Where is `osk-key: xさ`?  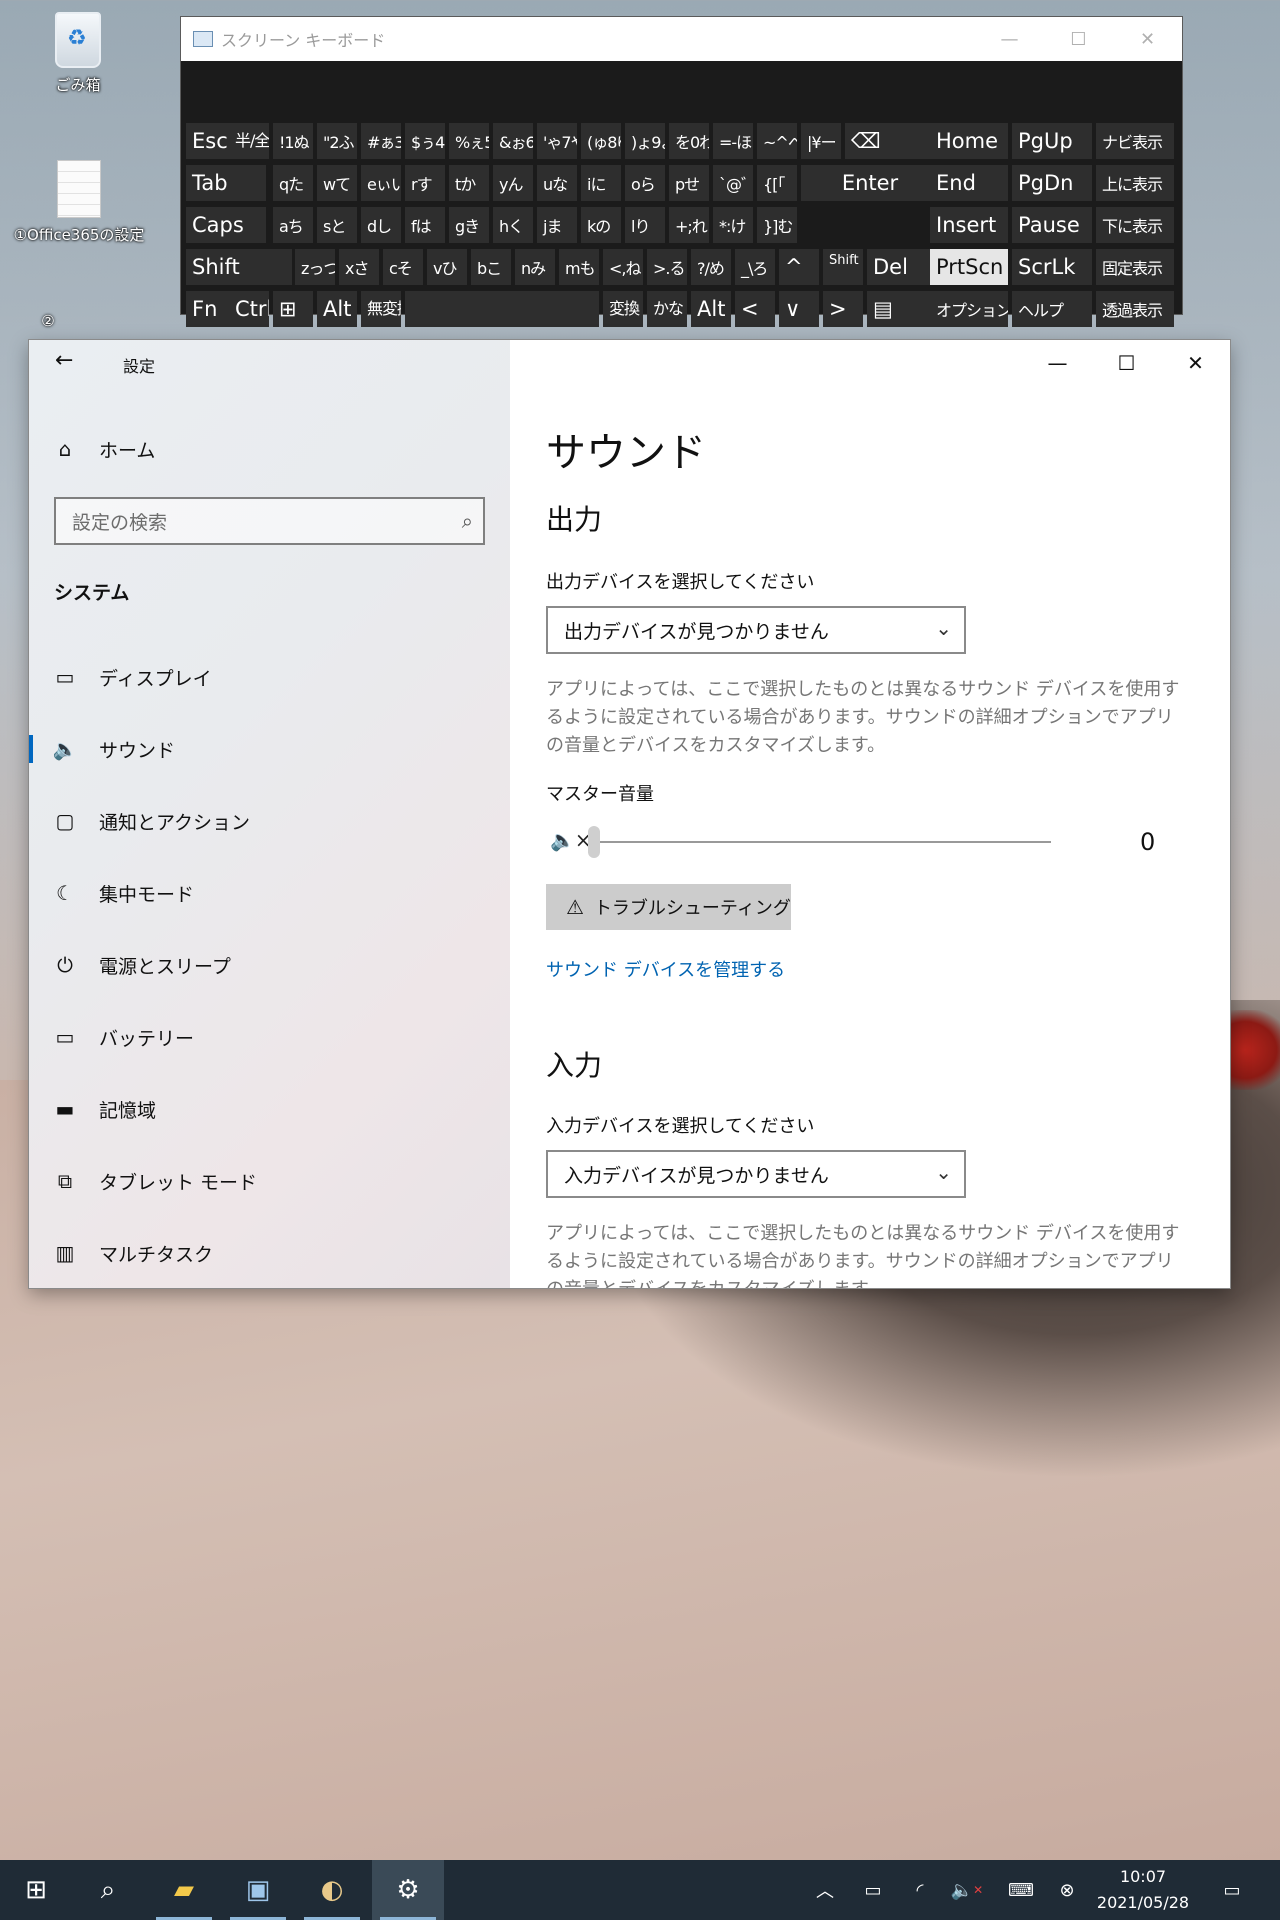
osk-key: xさ is located at coordinates (359, 267).